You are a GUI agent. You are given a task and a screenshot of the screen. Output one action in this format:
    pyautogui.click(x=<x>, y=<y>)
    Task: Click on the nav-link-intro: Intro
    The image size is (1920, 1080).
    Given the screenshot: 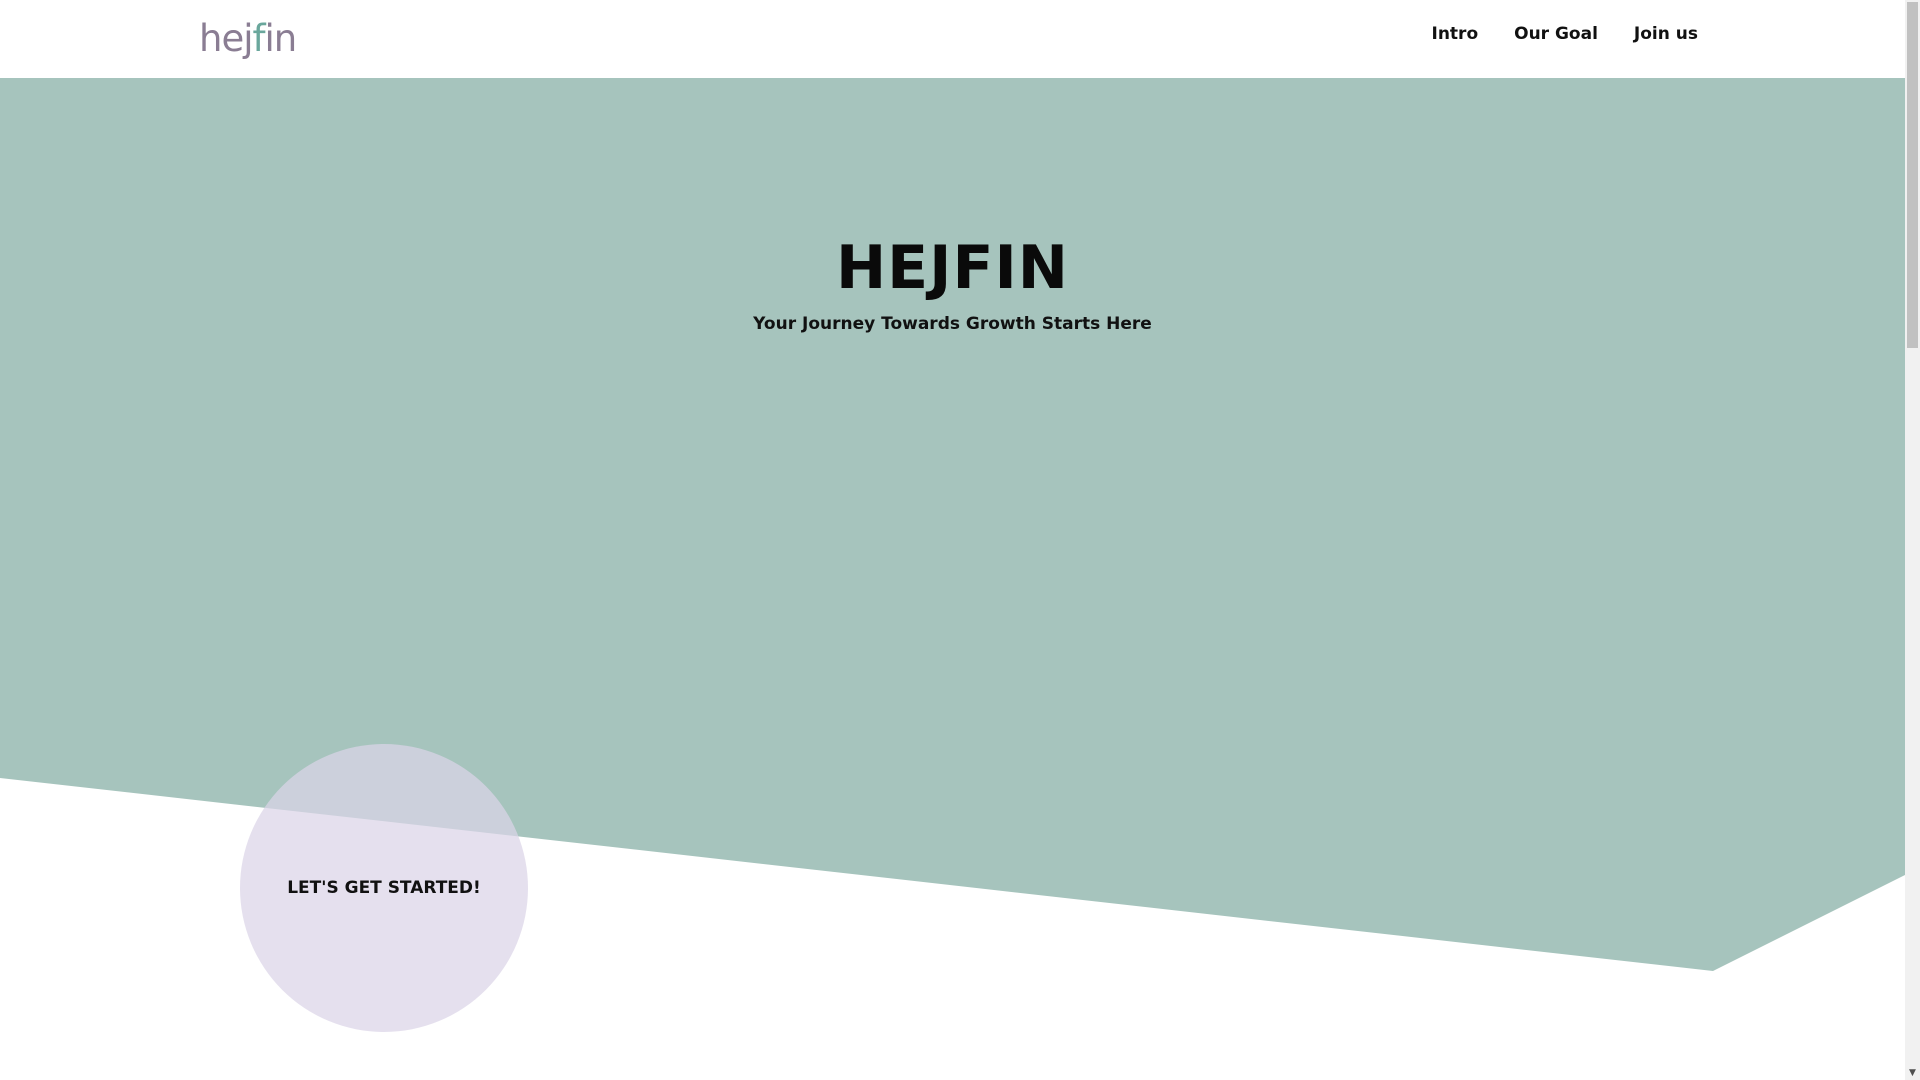 What is the action you would take?
    pyautogui.click(x=1455, y=34)
    